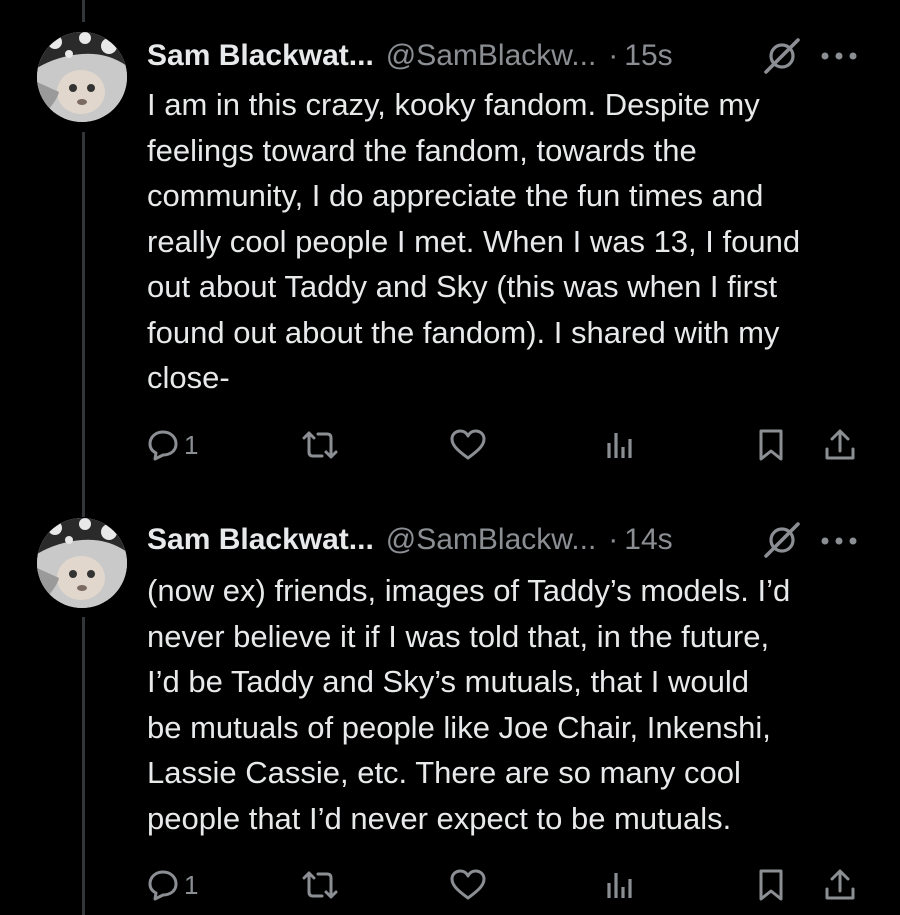  I want to click on timestamp: 15s, so click(648, 56).